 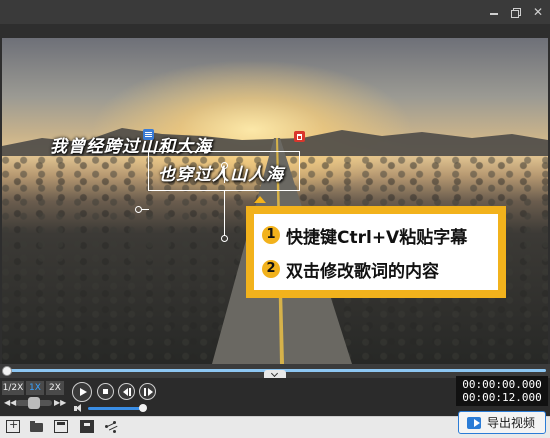 What do you see at coordinates (474, 422) in the screenshot?
I see `export-icon` at bounding box center [474, 422].